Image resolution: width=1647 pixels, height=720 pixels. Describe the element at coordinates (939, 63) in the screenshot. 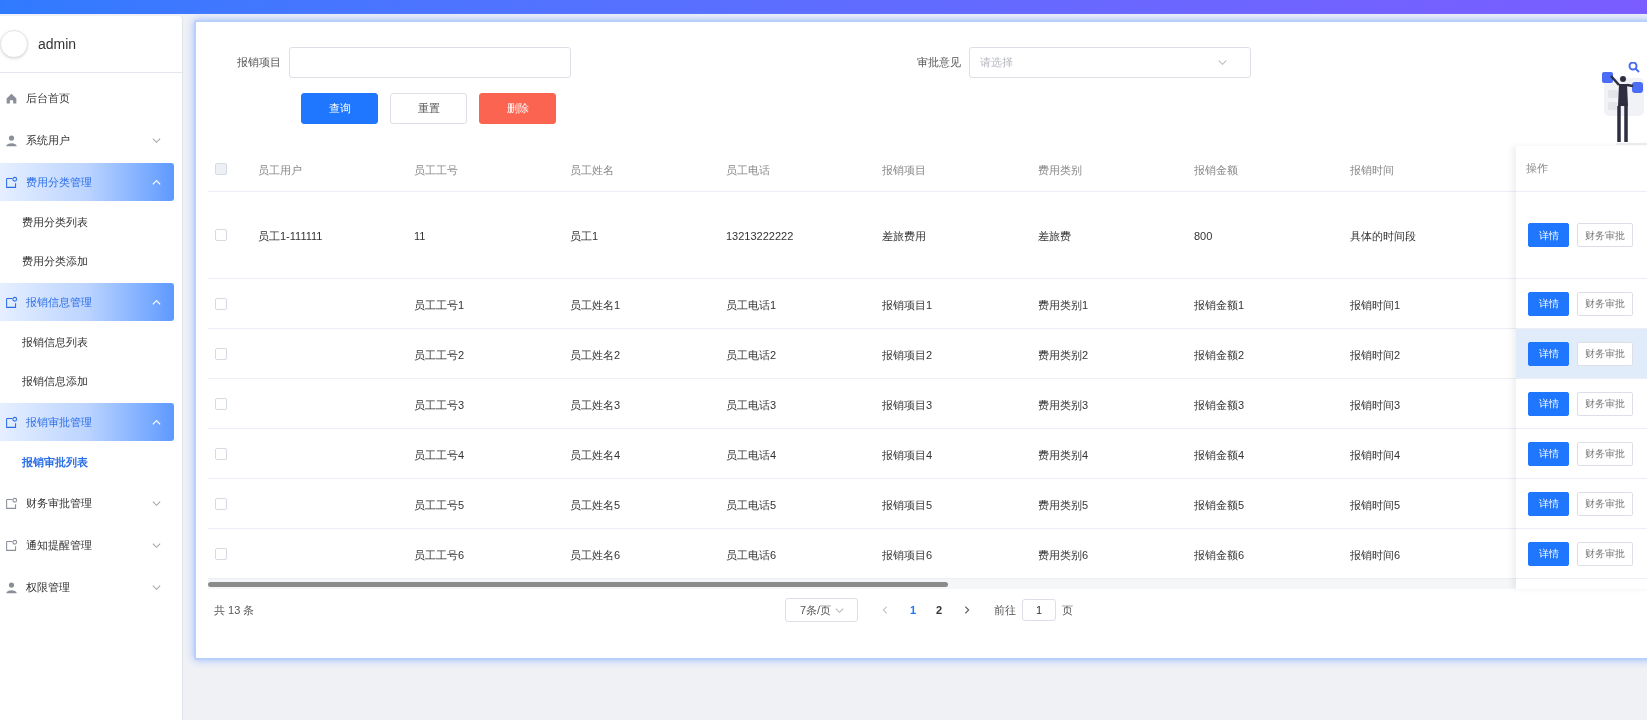

I see `field-label: 审批意见` at that location.